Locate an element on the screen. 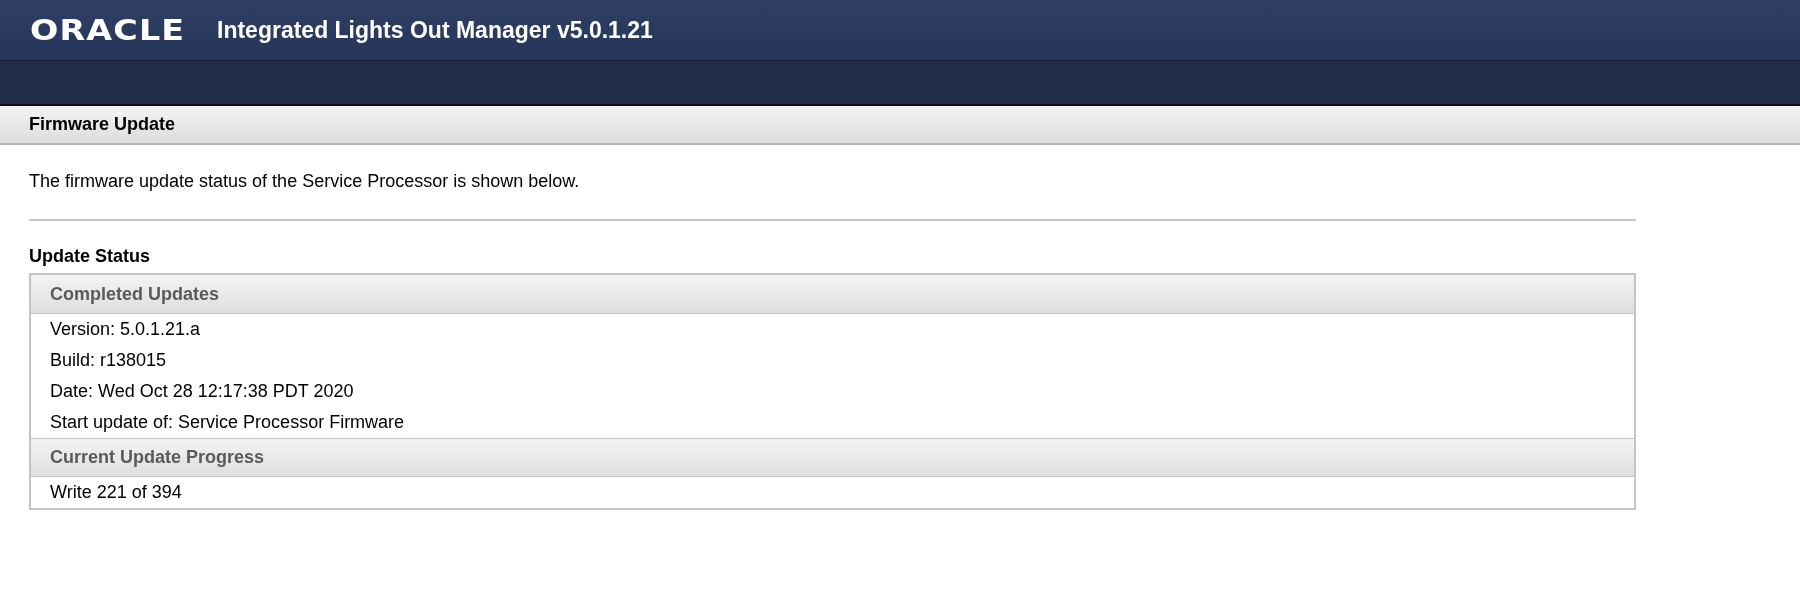 The height and width of the screenshot is (614, 1800). table-section-header: Completed Updates is located at coordinates (135, 294).